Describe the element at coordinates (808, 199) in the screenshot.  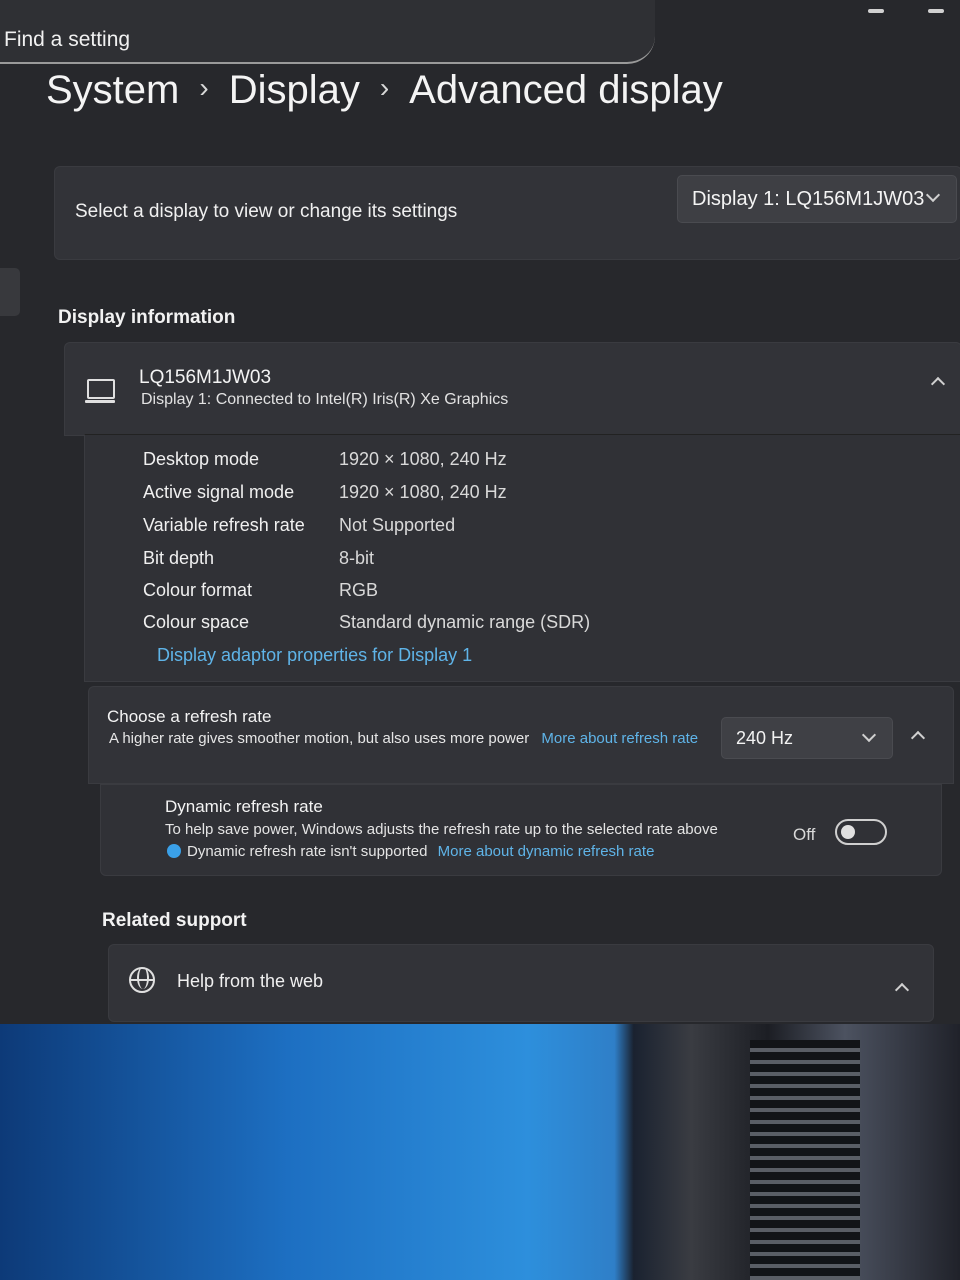
I see `display-select-value: Display 1: LQ156M1JW03` at that location.